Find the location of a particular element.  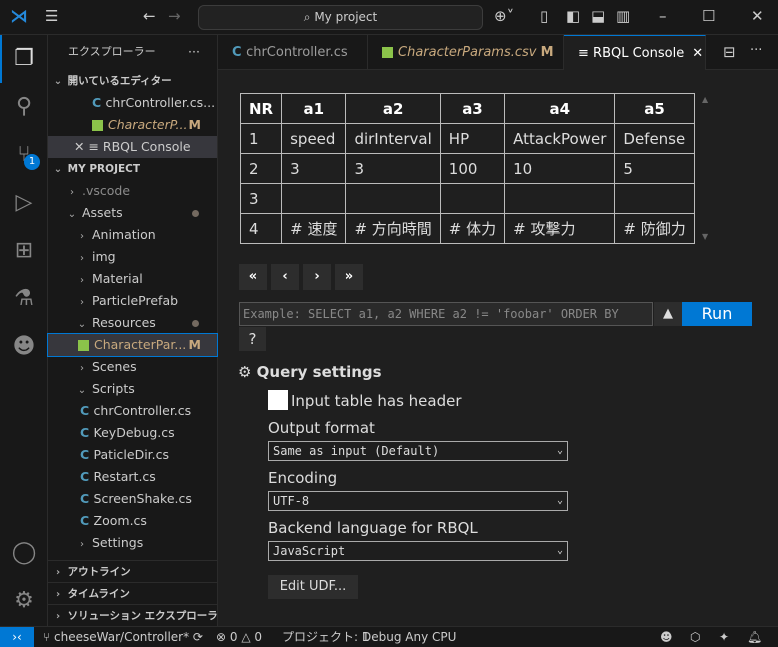

rbql-icon: ≡ is located at coordinates (95, 146).